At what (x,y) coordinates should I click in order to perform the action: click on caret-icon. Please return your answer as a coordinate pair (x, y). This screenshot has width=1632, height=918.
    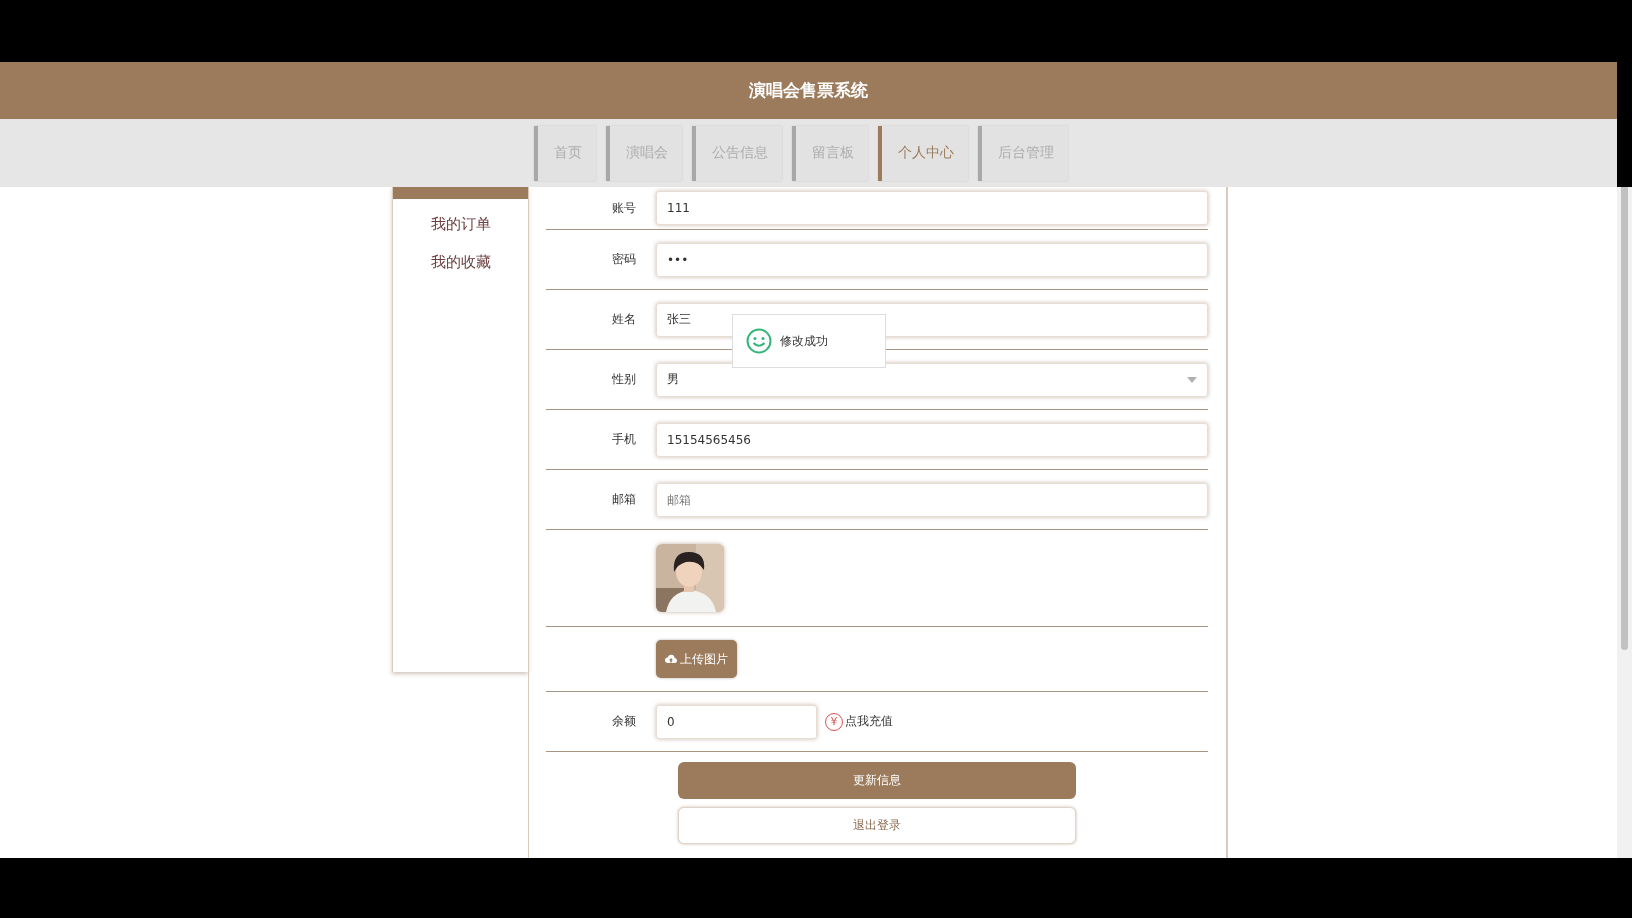
    Looking at the image, I should click on (1192, 379).